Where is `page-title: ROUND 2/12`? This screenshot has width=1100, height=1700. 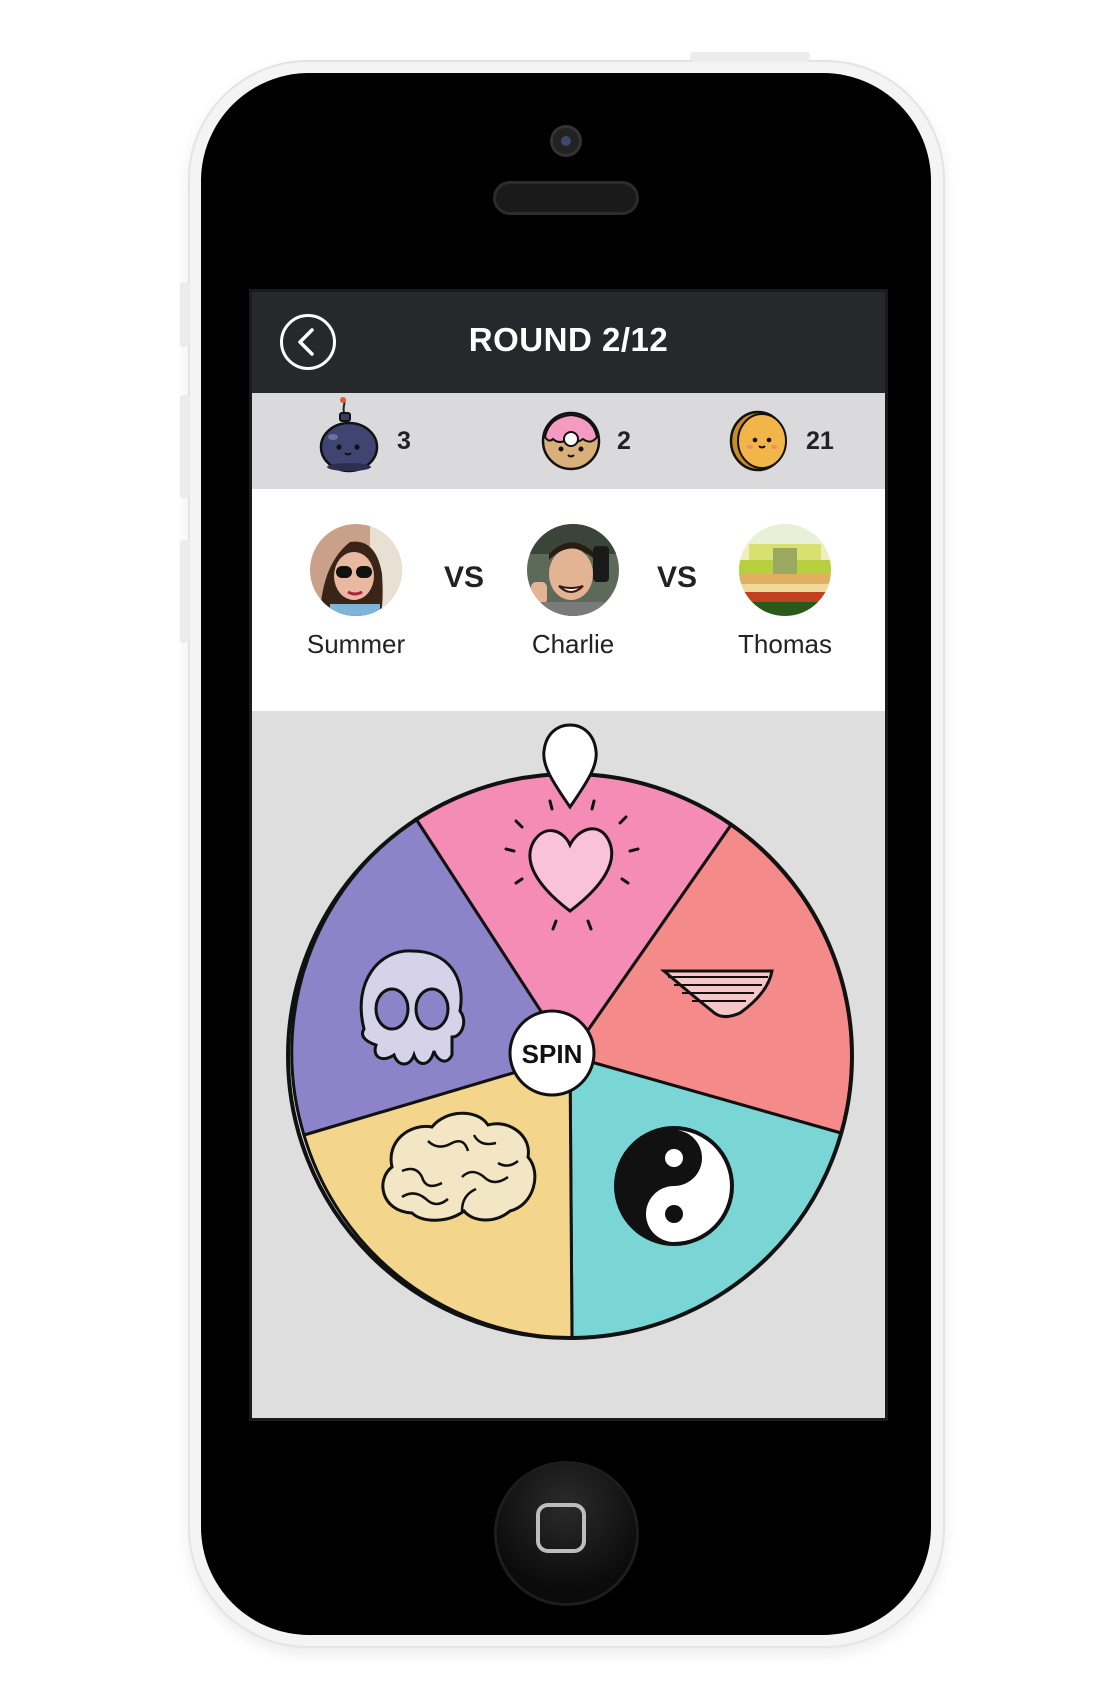 page-title: ROUND 2/12 is located at coordinates (568, 339).